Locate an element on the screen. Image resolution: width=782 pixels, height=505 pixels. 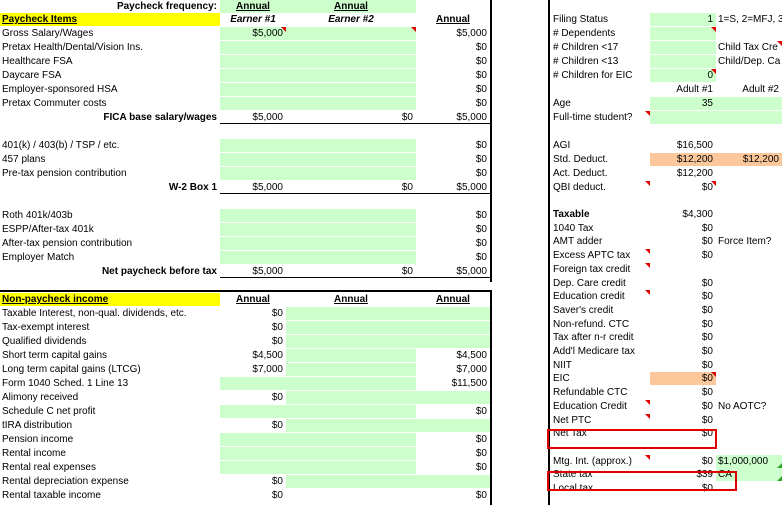
eic-children-input: 0 is located at coordinates (683, 75).